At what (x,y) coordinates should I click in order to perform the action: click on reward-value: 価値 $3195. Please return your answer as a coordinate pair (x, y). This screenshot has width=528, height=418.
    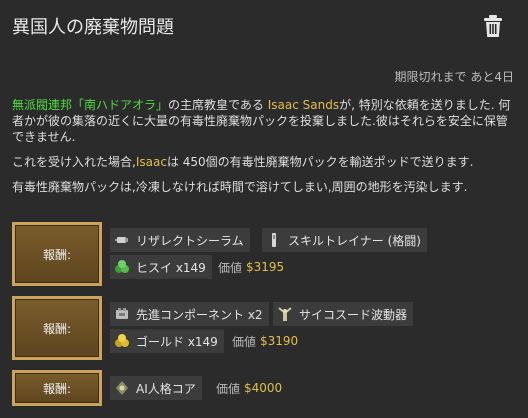
    Looking at the image, I should click on (251, 267).